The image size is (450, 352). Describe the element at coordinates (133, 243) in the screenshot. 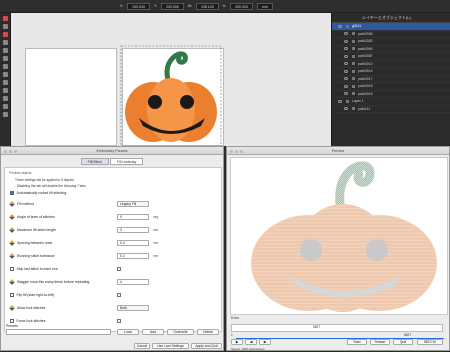

I see `param-field: 0.4` at that location.